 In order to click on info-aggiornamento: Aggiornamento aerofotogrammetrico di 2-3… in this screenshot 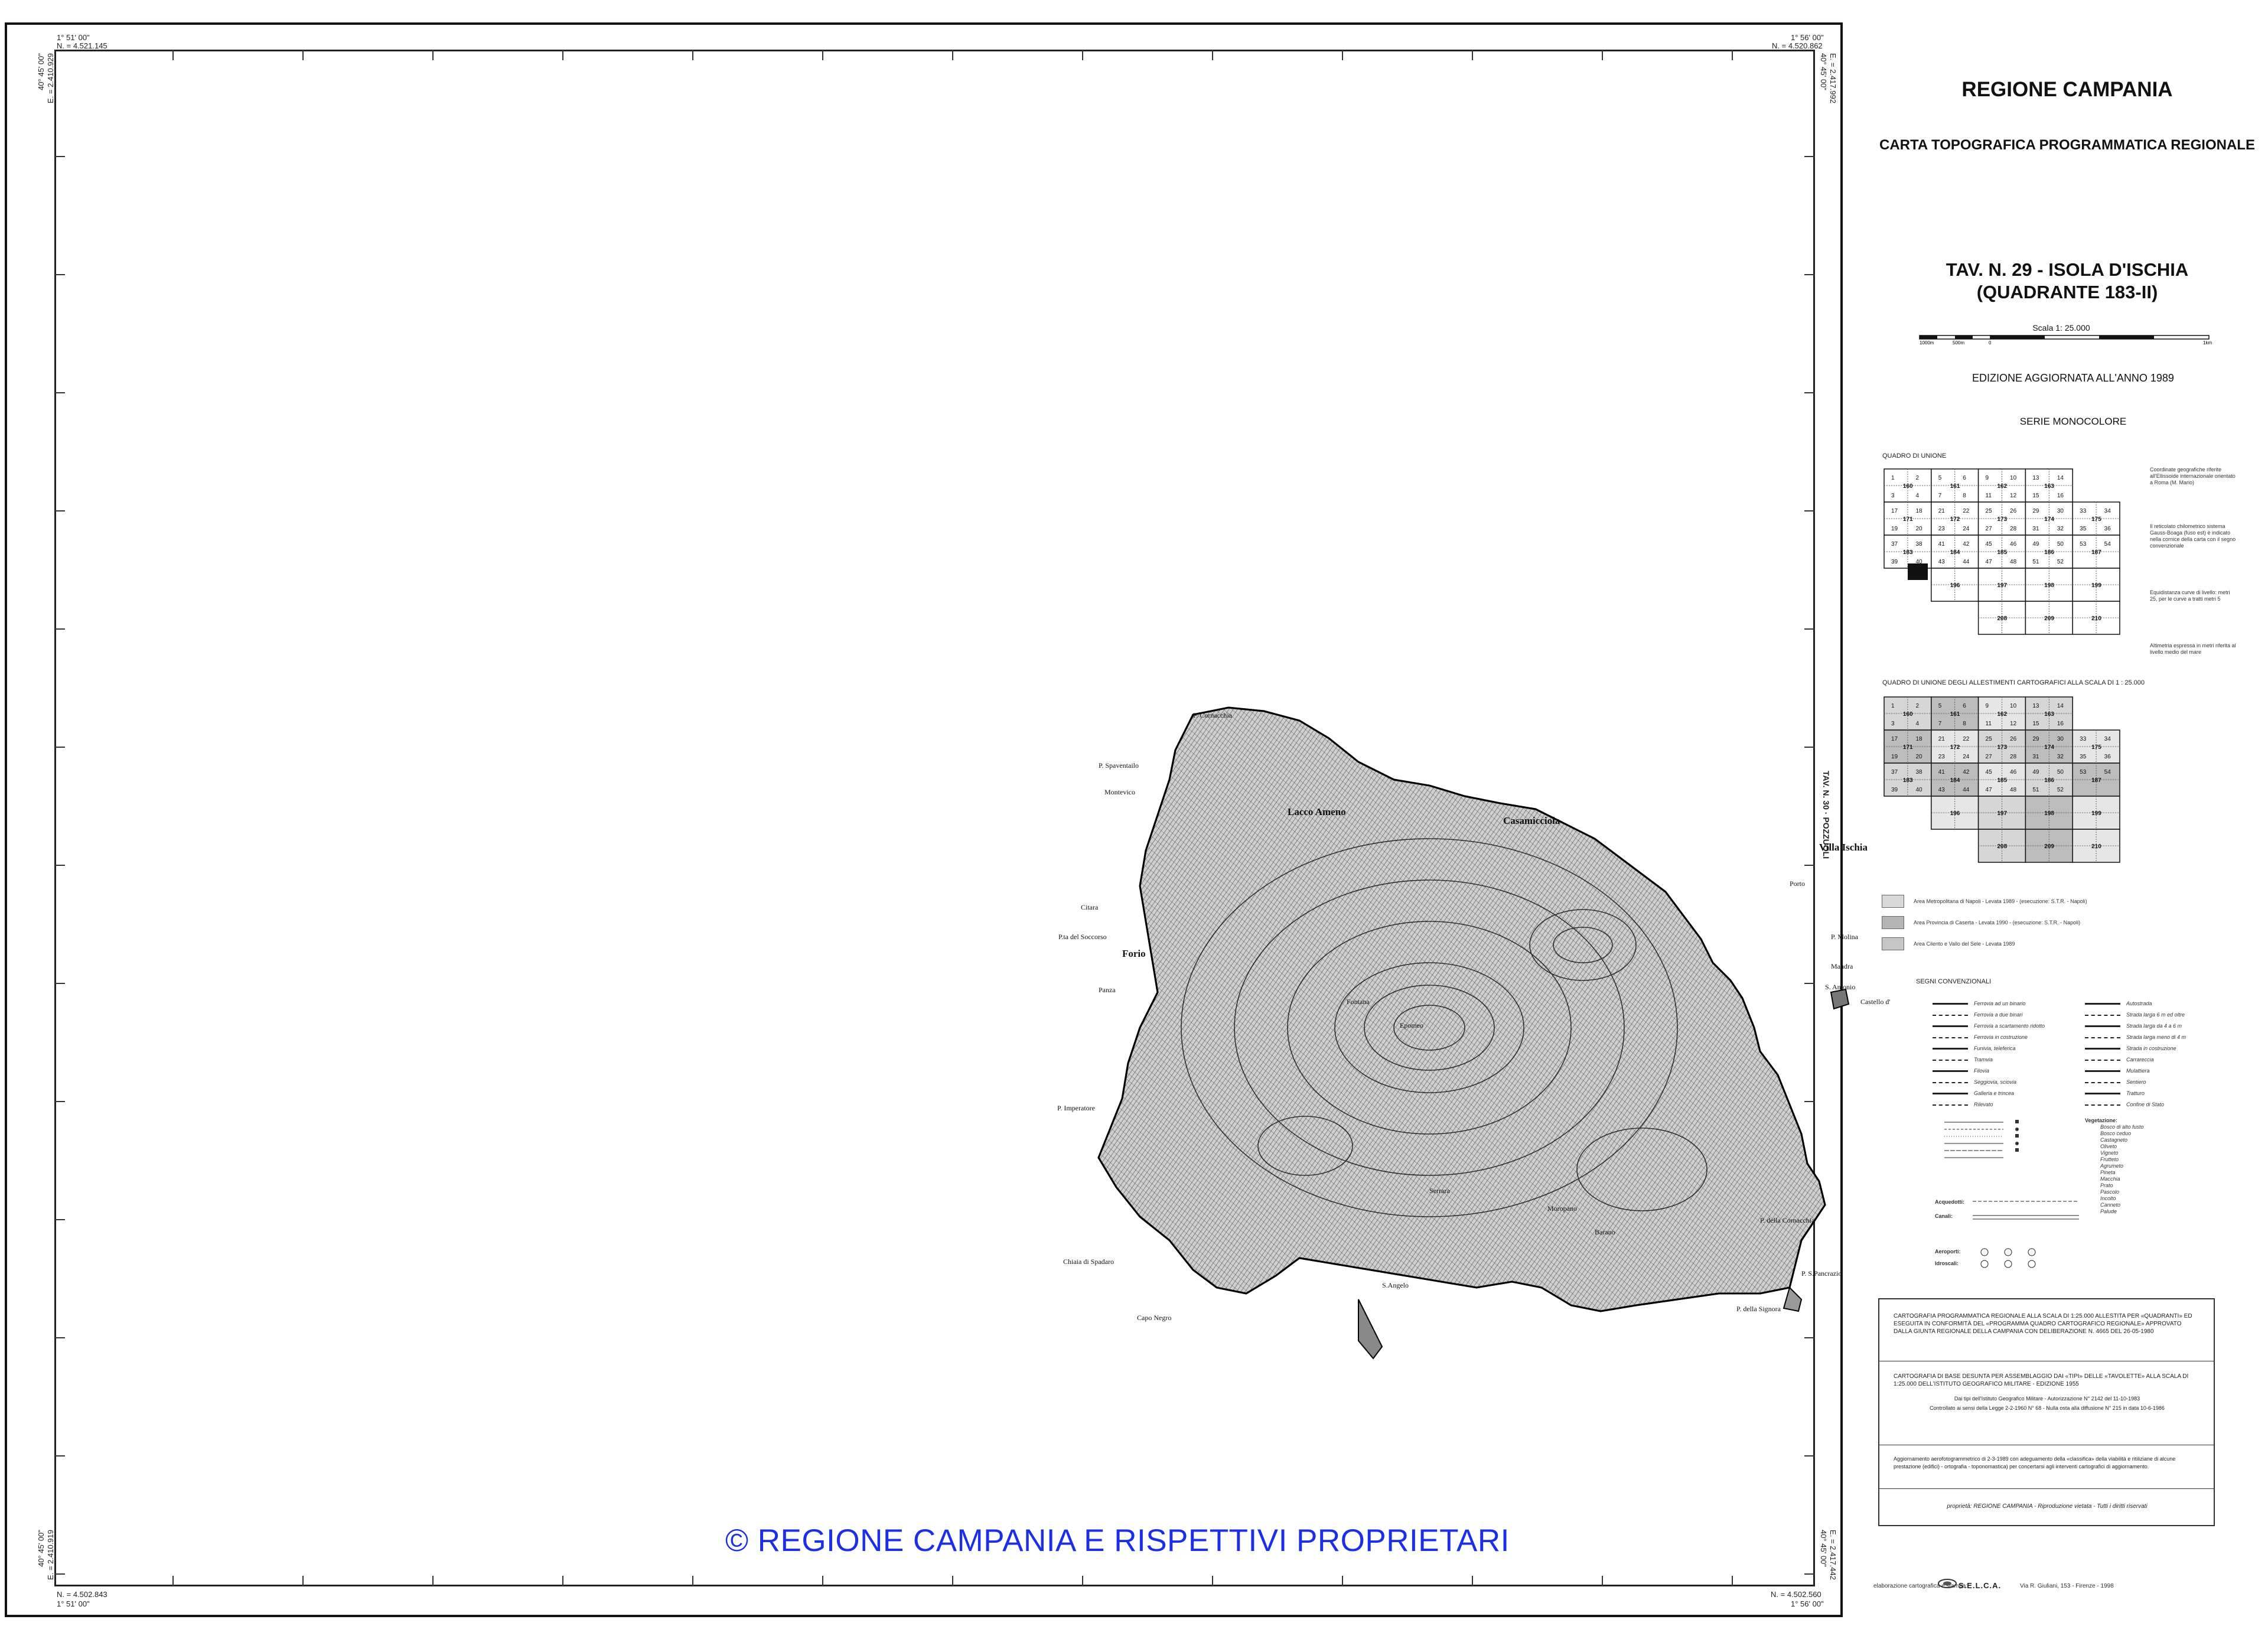, I will do `click(2035, 1462)`.